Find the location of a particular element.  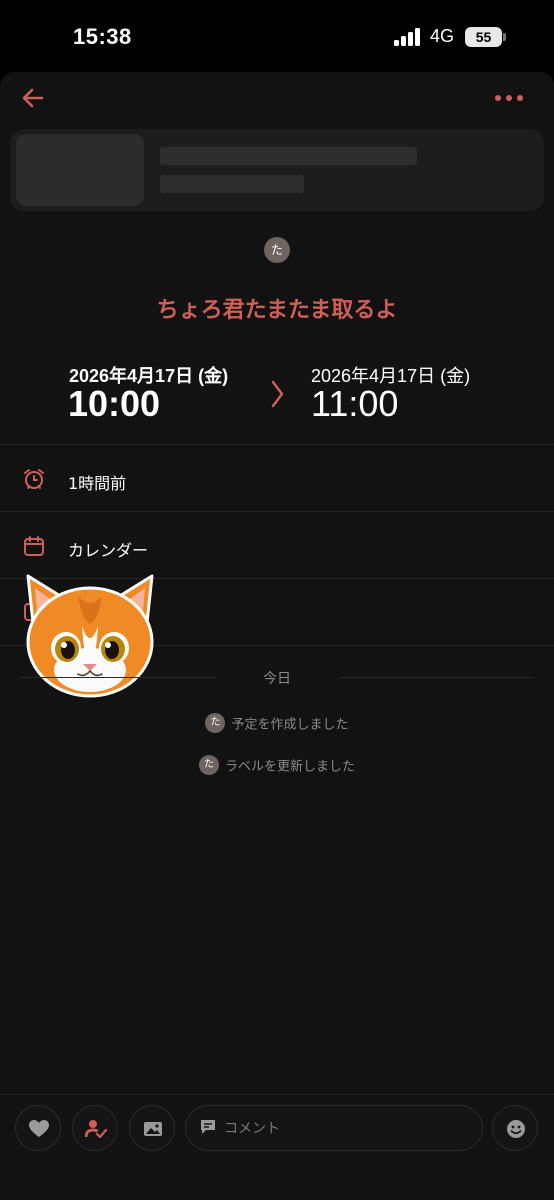

status-time: 15:38 is located at coordinates (102, 36).